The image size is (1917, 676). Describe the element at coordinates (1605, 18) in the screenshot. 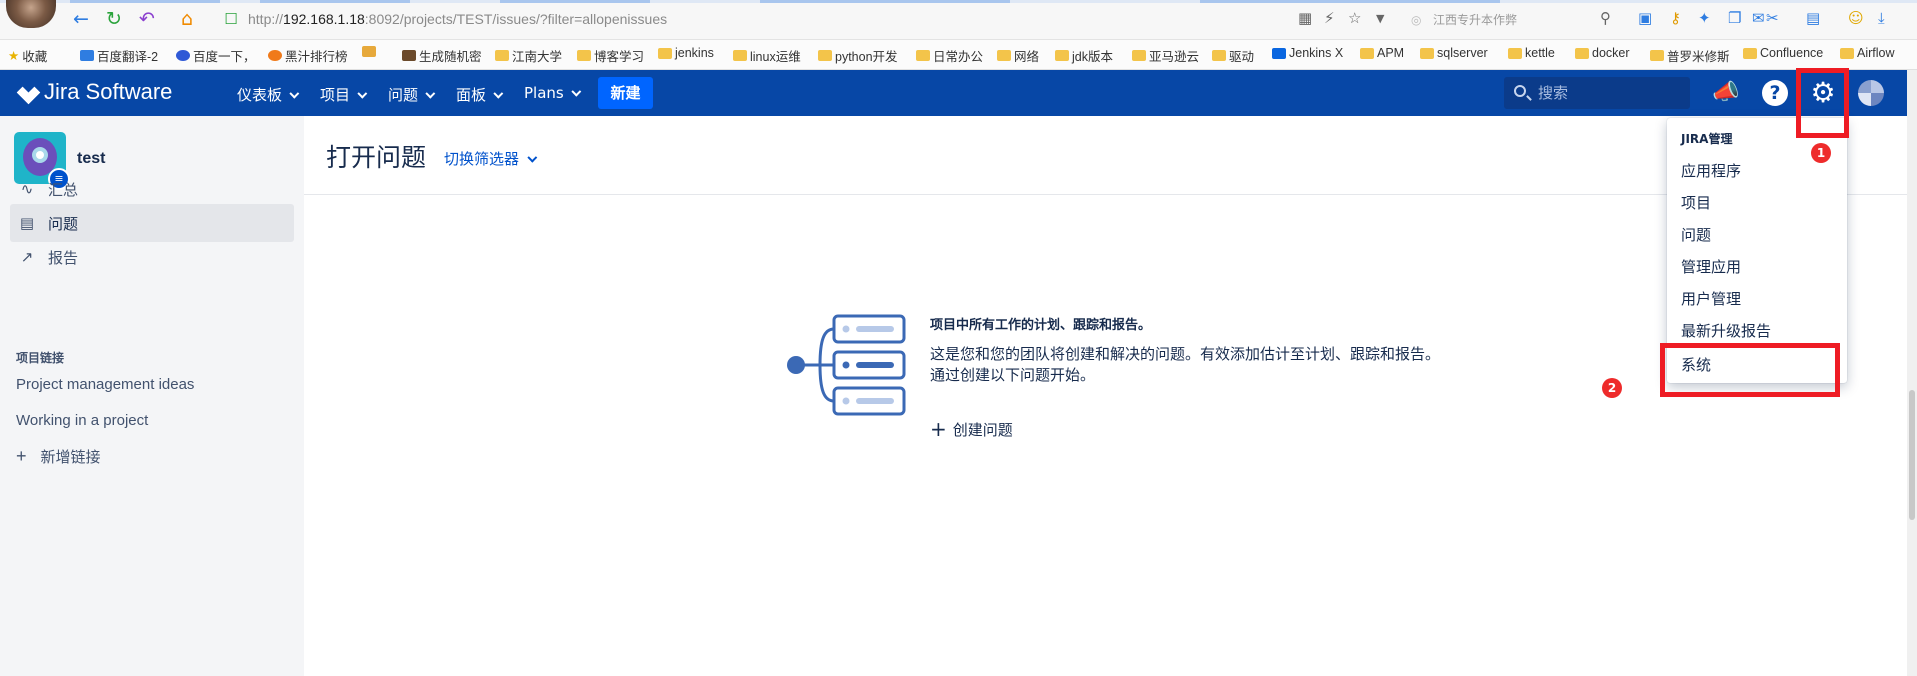

I see `search-icon: ⚲` at that location.